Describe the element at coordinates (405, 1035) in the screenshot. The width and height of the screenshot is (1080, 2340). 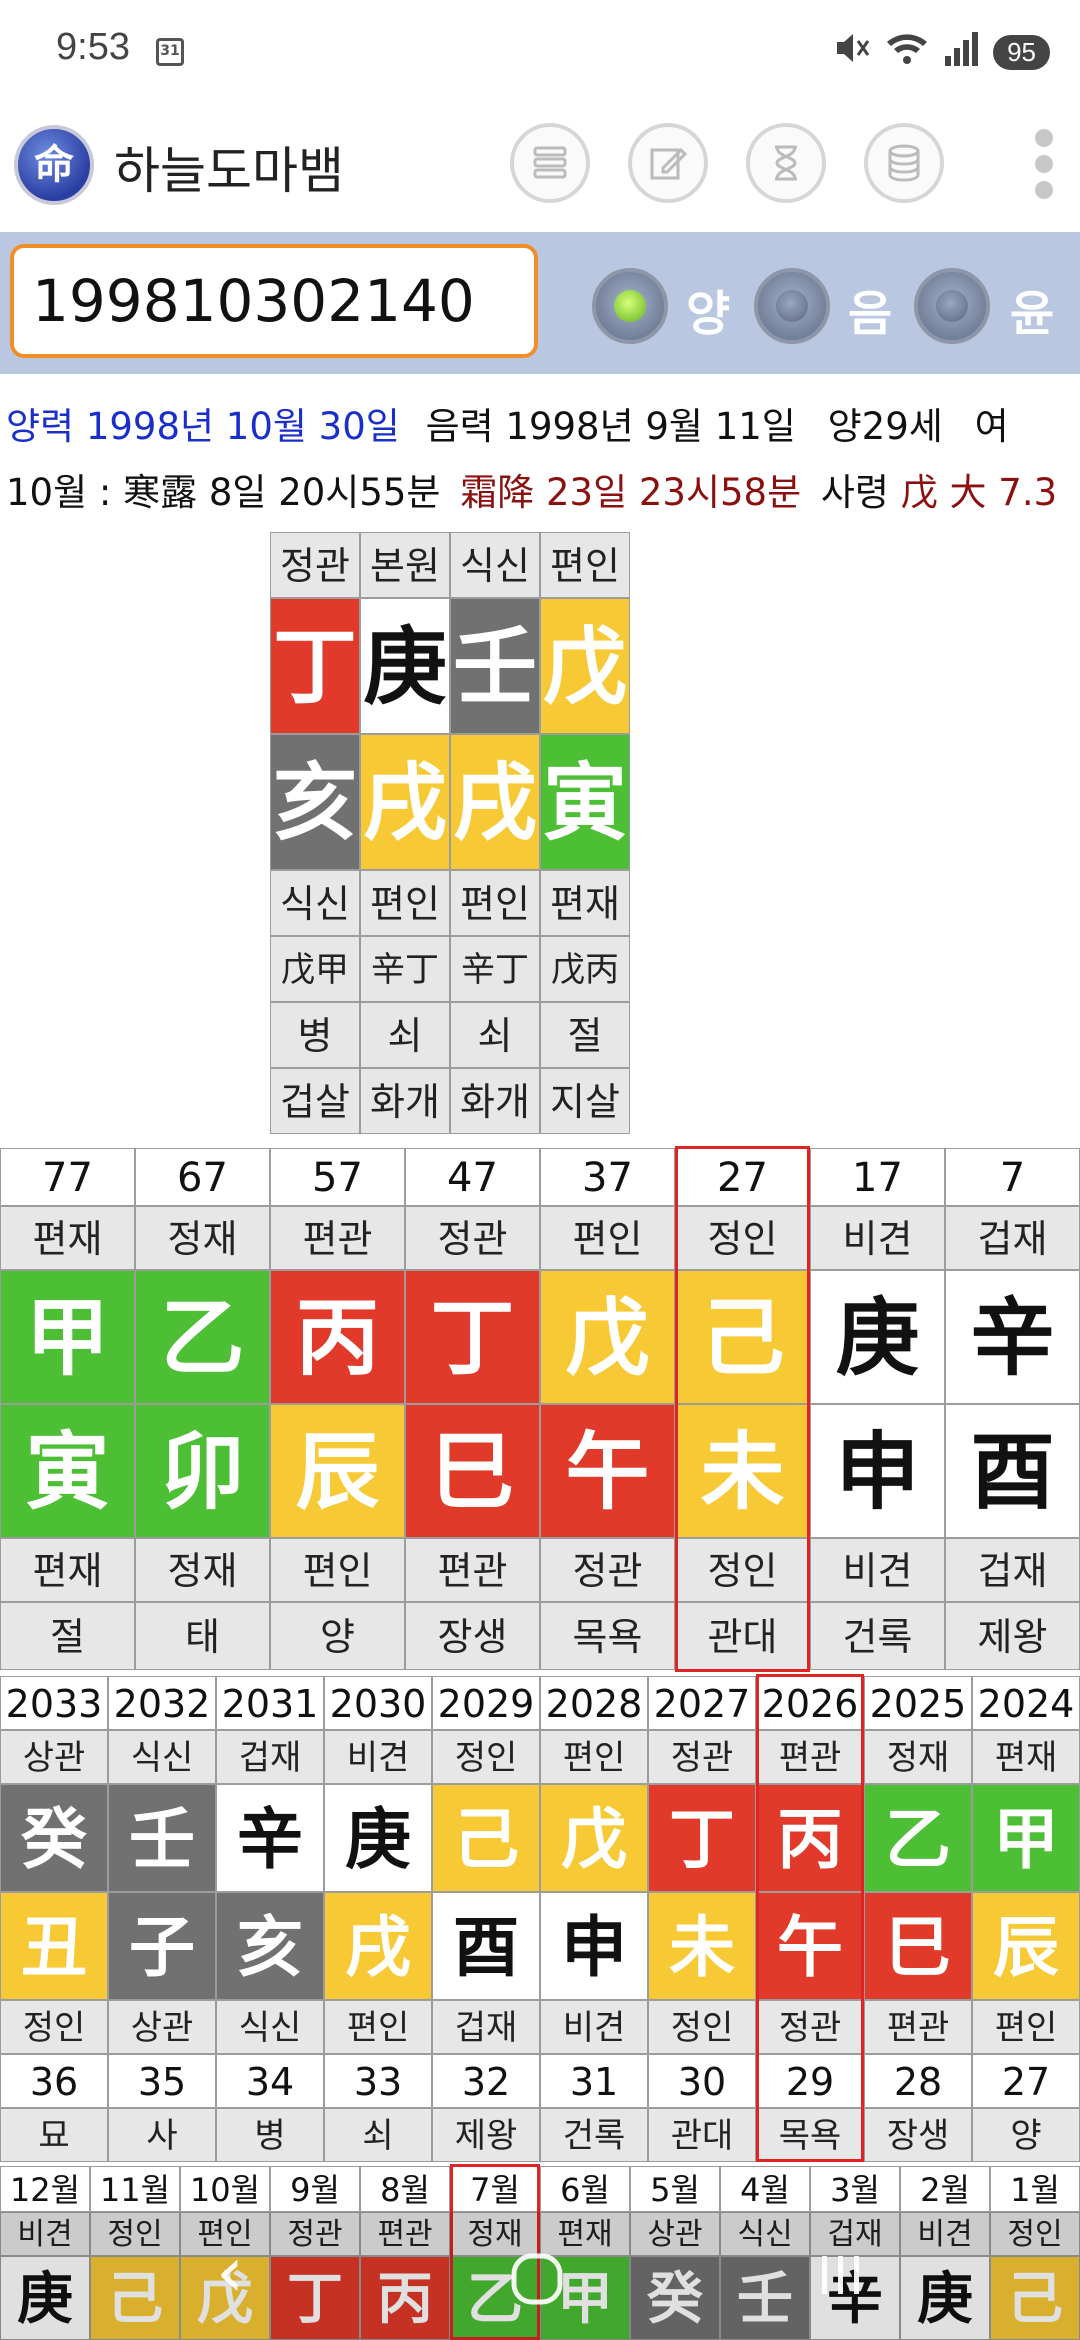
I see `natal-life-stage: 쇠` at that location.